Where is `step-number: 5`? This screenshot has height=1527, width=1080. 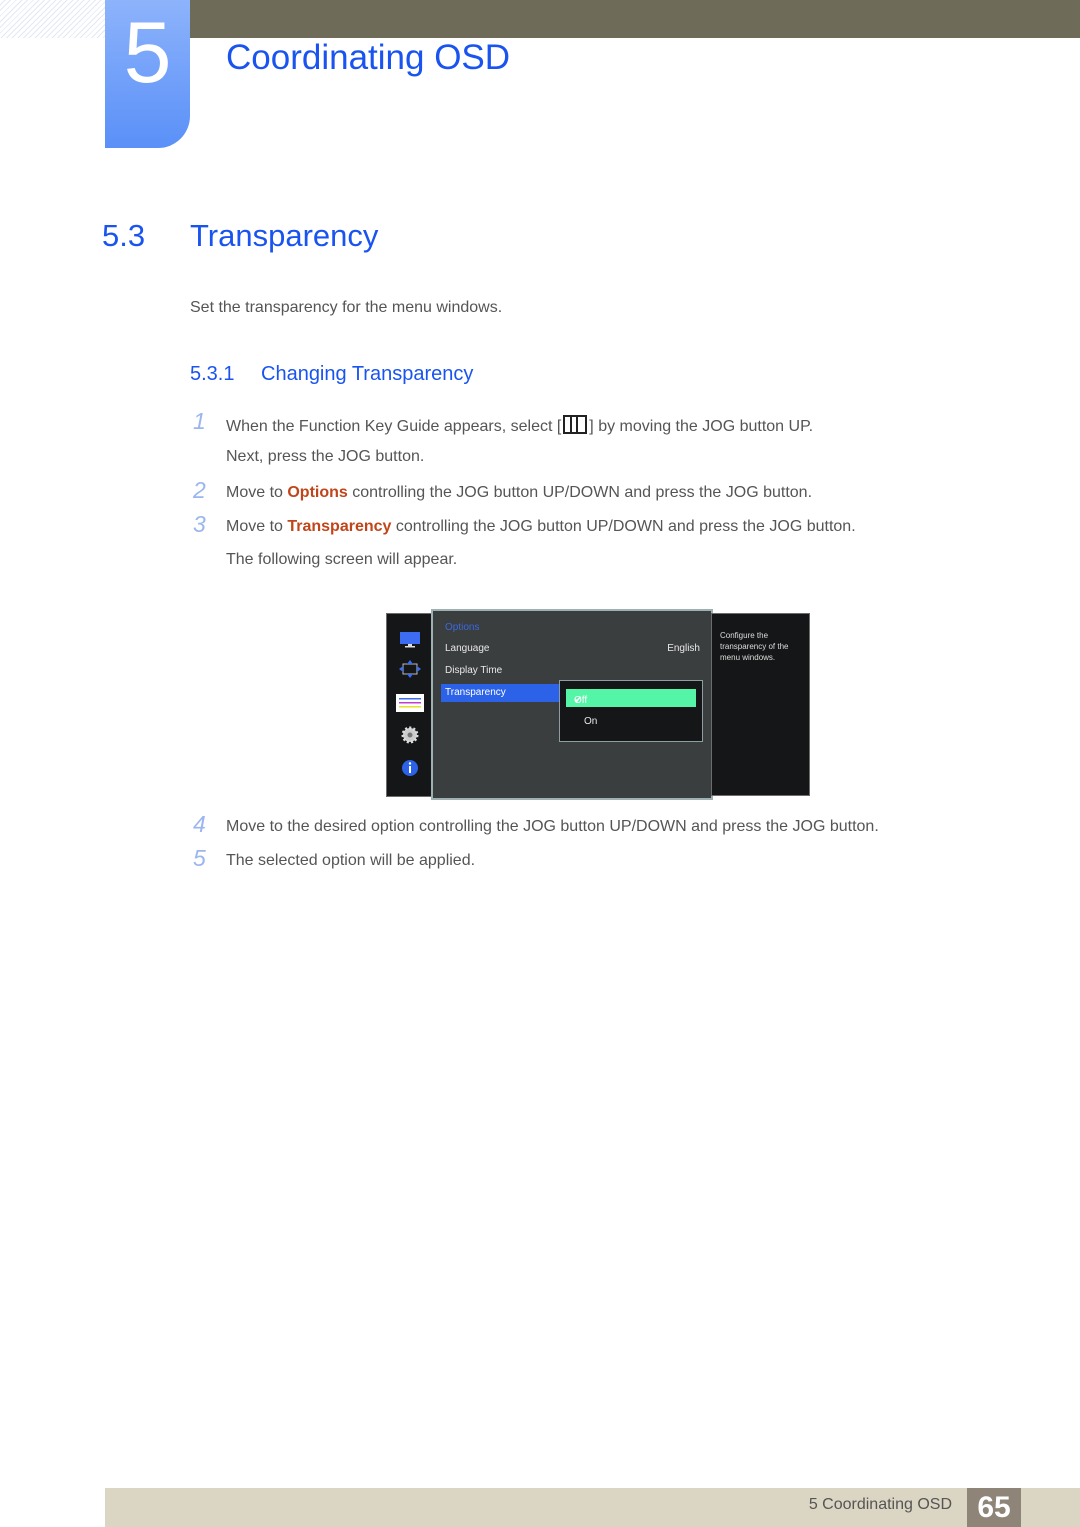
step-number: 5 is located at coordinates (199, 858).